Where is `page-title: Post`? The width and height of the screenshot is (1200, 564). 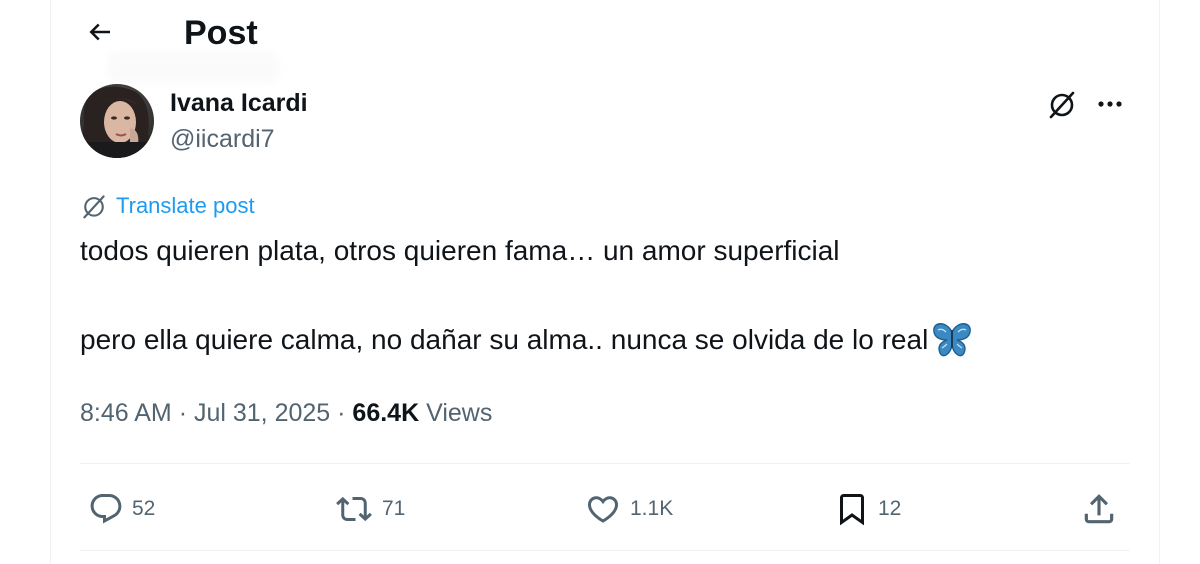
page-title: Post is located at coordinates (221, 33).